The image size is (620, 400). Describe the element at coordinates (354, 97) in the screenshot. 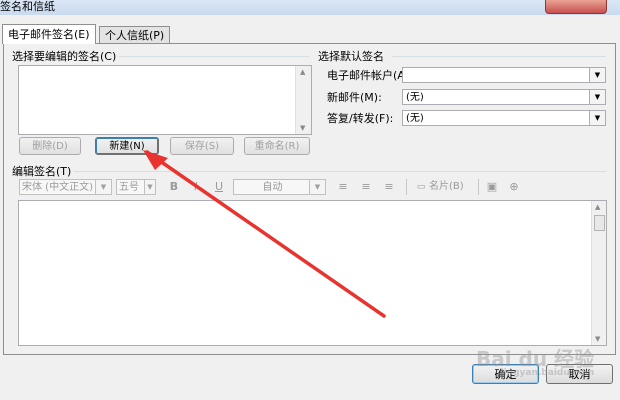

I see `new-messages-label: 新邮件(M):` at that location.